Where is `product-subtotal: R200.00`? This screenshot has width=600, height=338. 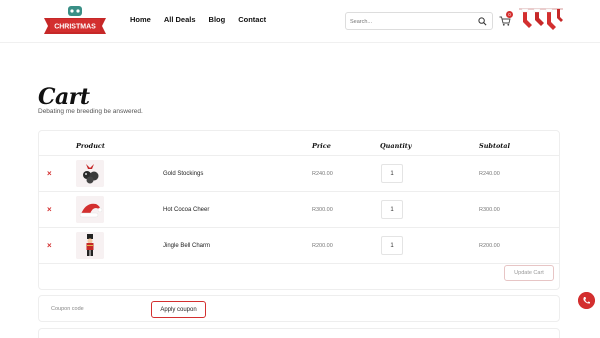 product-subtotal: R200.00 is located at coordinates (489, 246).